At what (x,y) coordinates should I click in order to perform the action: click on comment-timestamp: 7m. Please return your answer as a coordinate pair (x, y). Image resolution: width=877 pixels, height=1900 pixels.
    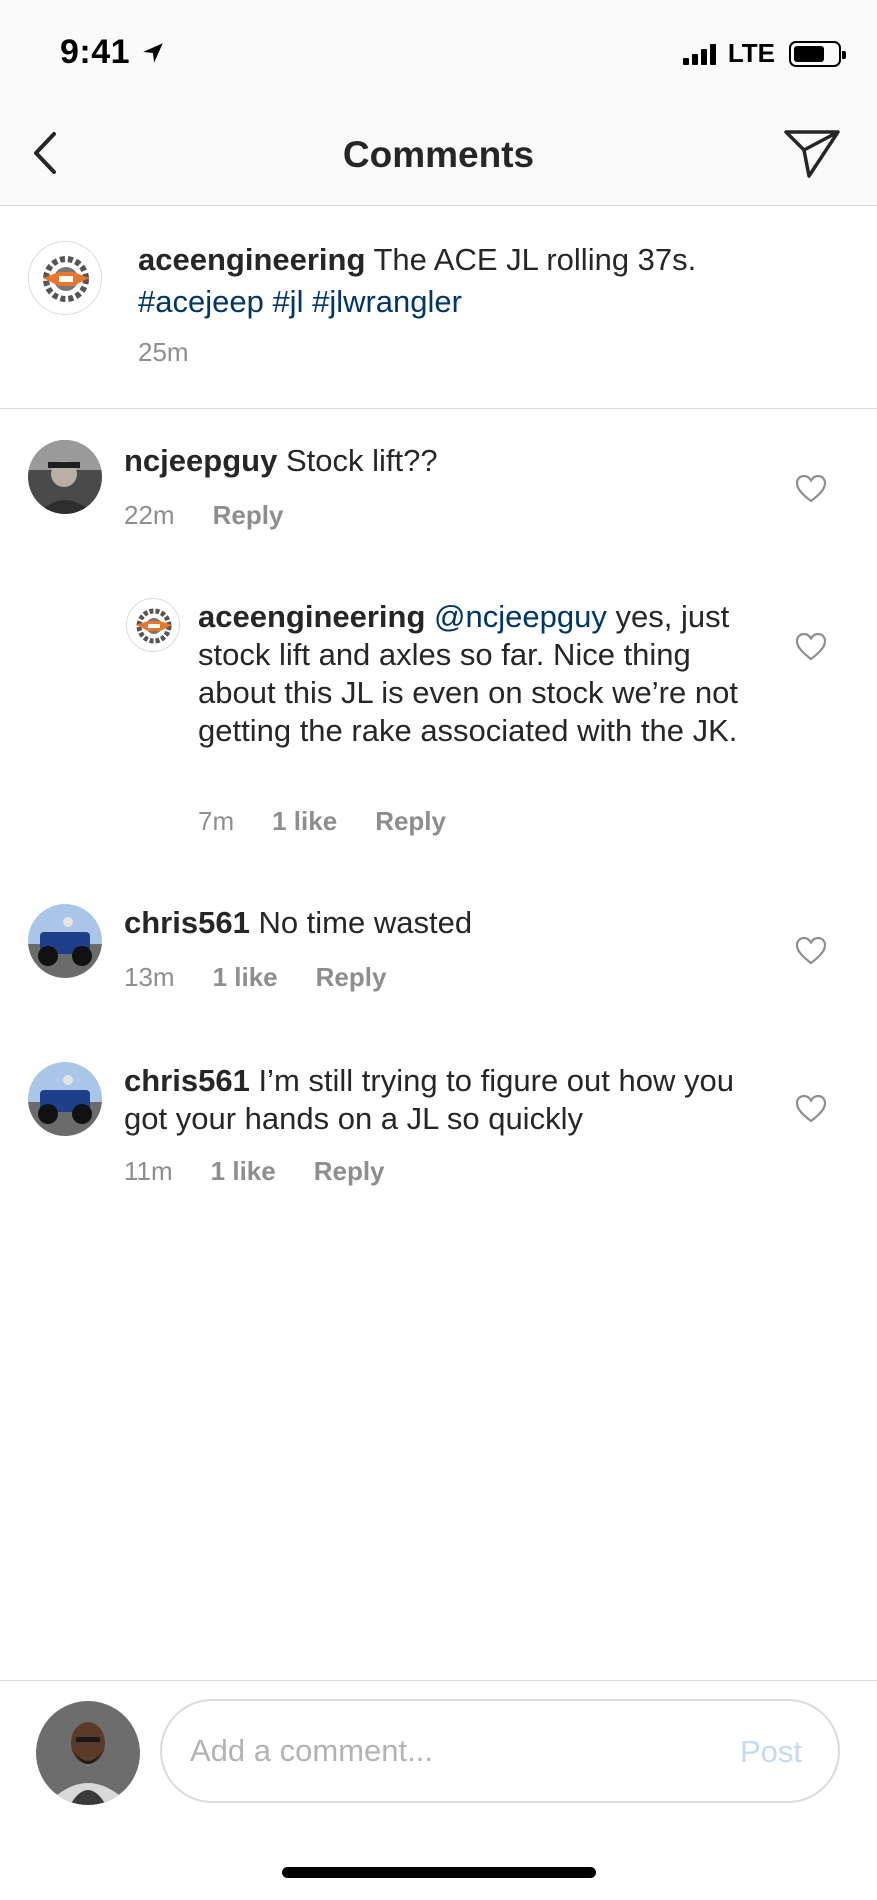
    Looking at the image, I should click on (216, 821).